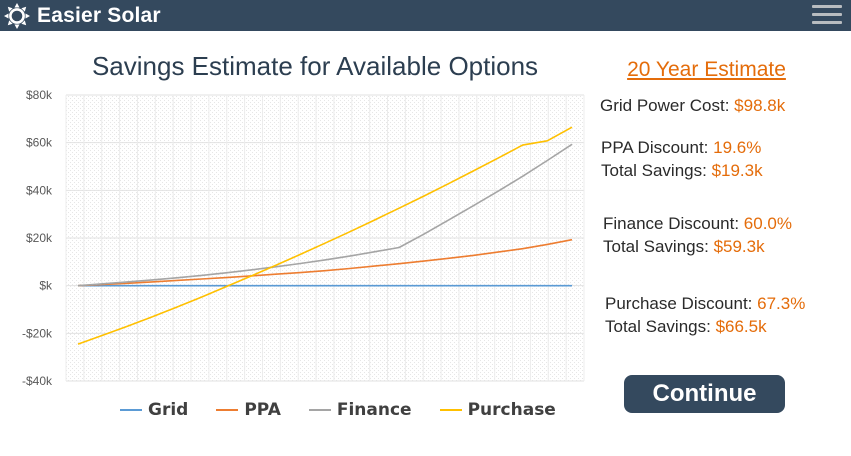 The image size is (851, 456). Describe the element at coordinates (315, 66) in the screenshot. I see `chart-title: Savings Estimate for Available Options` at that location.